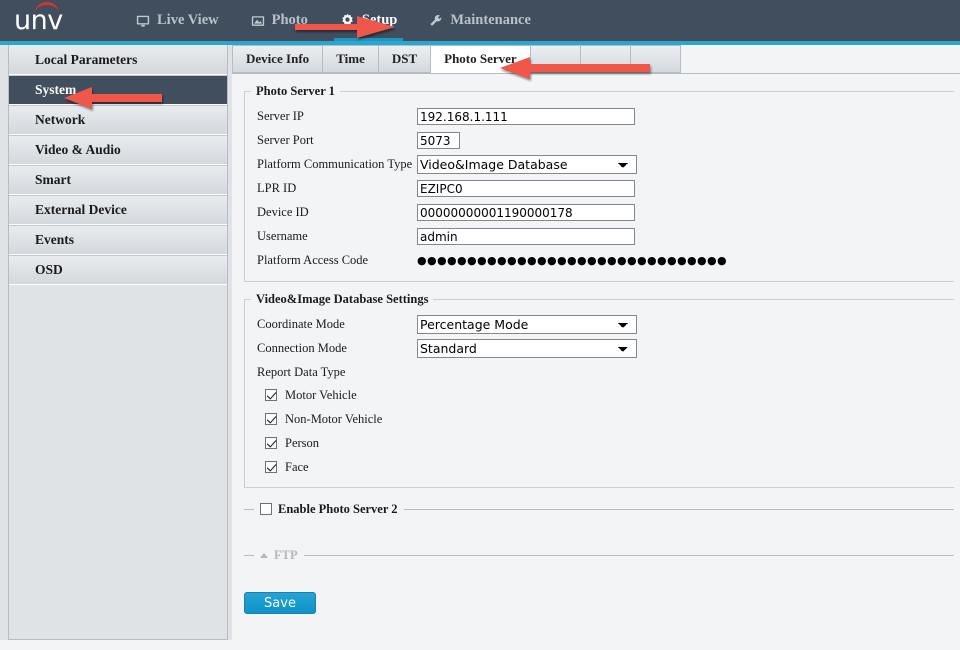  I want to click on ftp-label: FTP, so click(286, 554).